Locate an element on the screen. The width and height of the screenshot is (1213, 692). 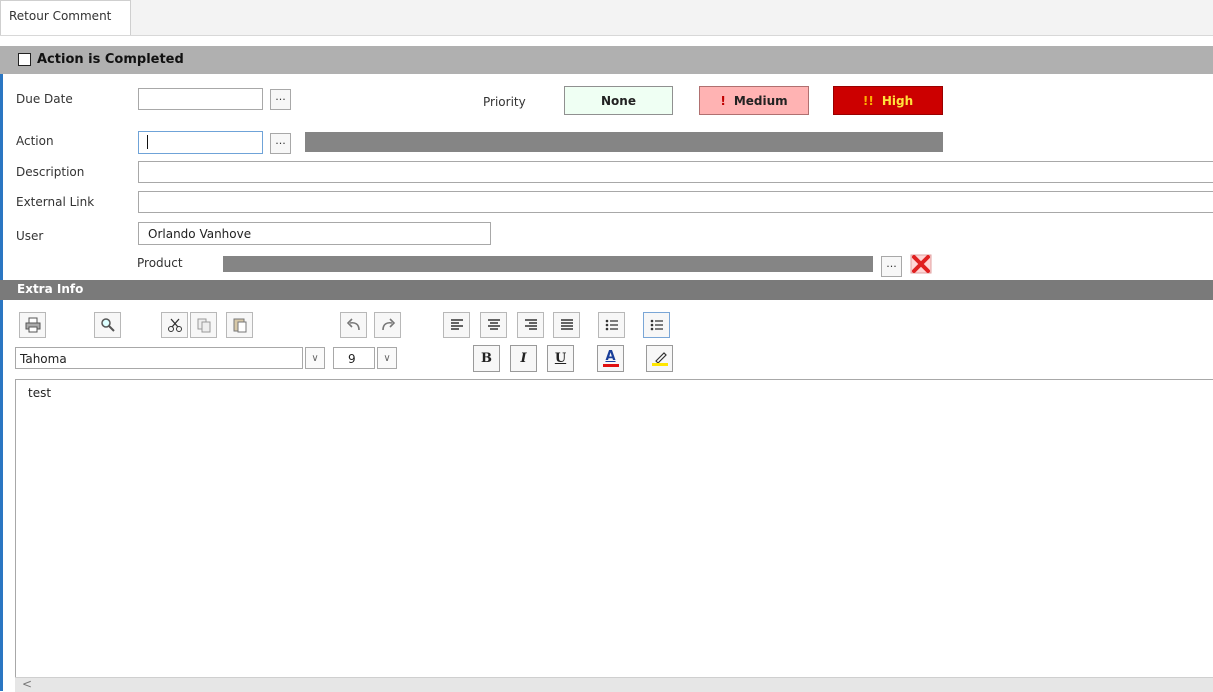
completed-label: Action is Completed is located at coordinates (110, 59).